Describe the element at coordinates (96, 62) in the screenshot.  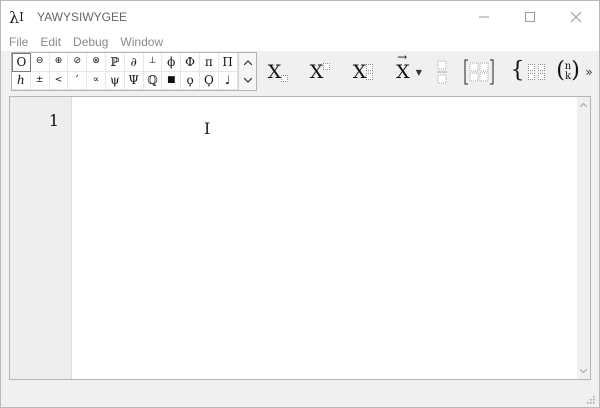
I see `symbol-button: ⊗` at that location.